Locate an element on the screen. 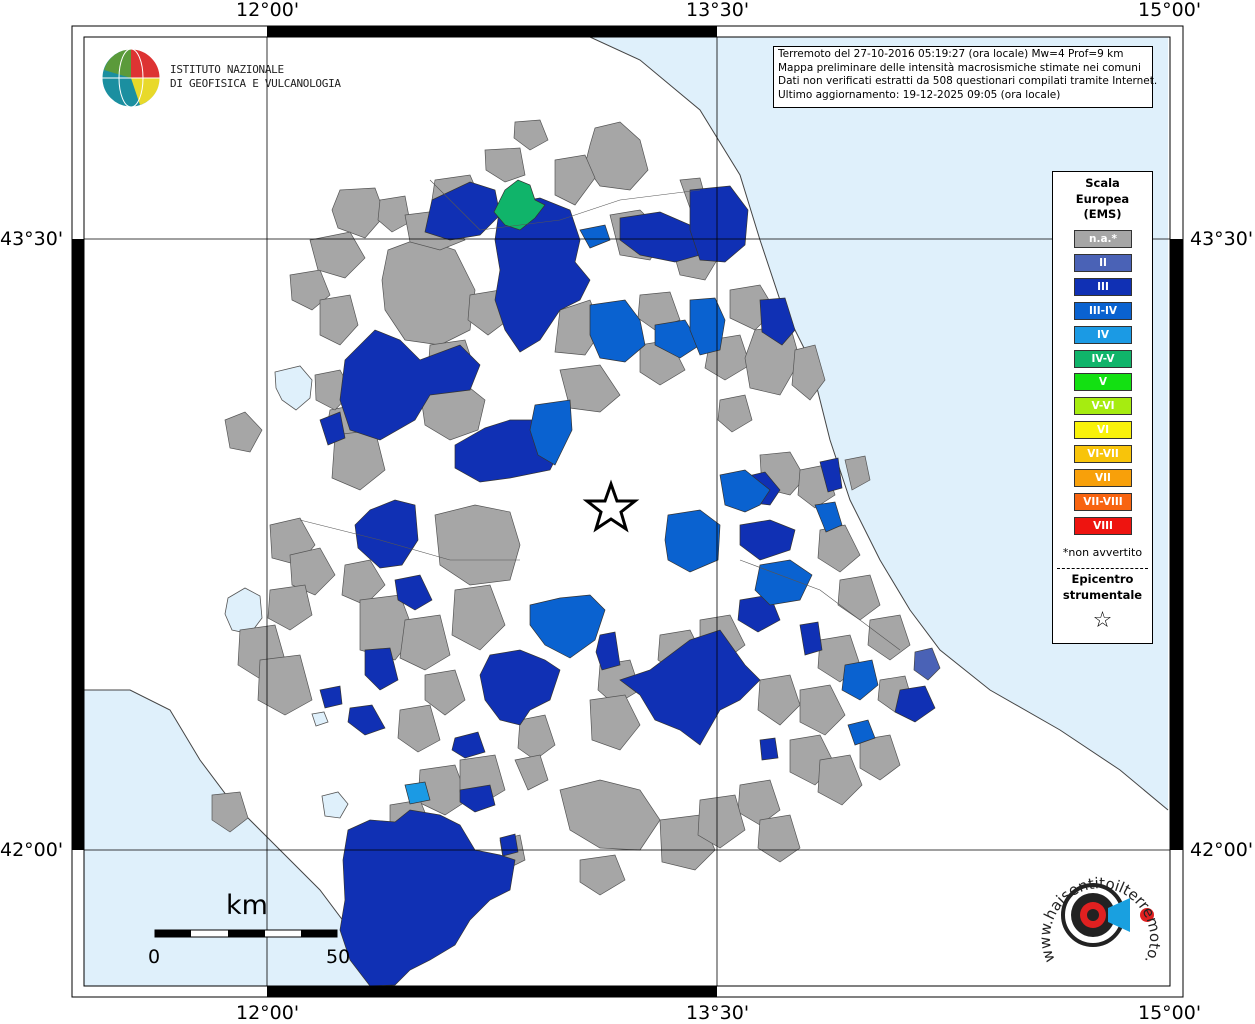 This screenshot has height=1024, width=1255. legend-epicenter-label: Epicentro strumentale is located at coordinates (1102, 587).